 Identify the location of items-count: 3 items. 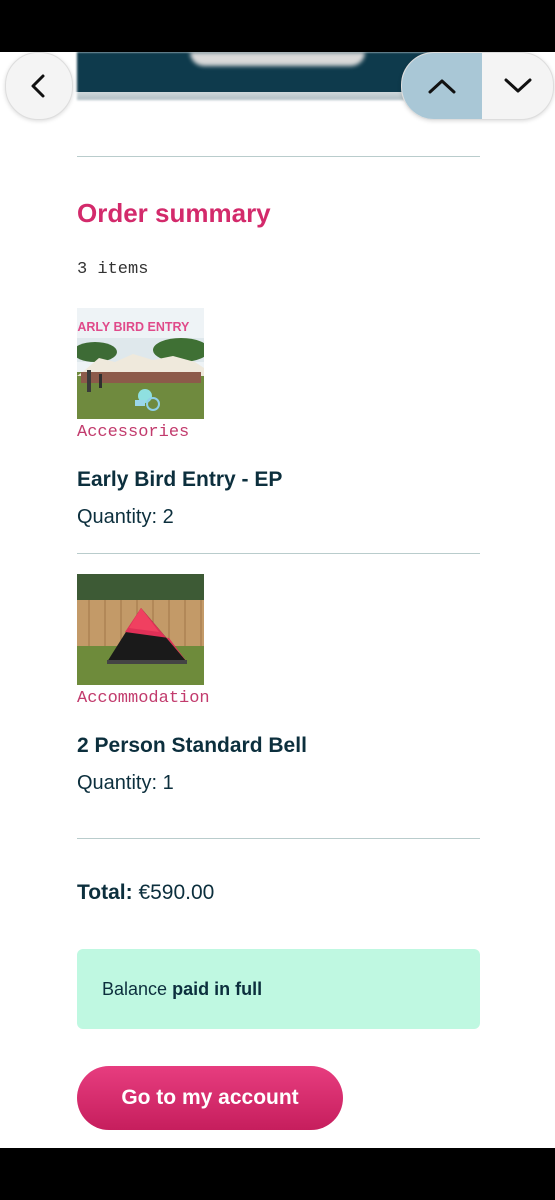
(113, 269).